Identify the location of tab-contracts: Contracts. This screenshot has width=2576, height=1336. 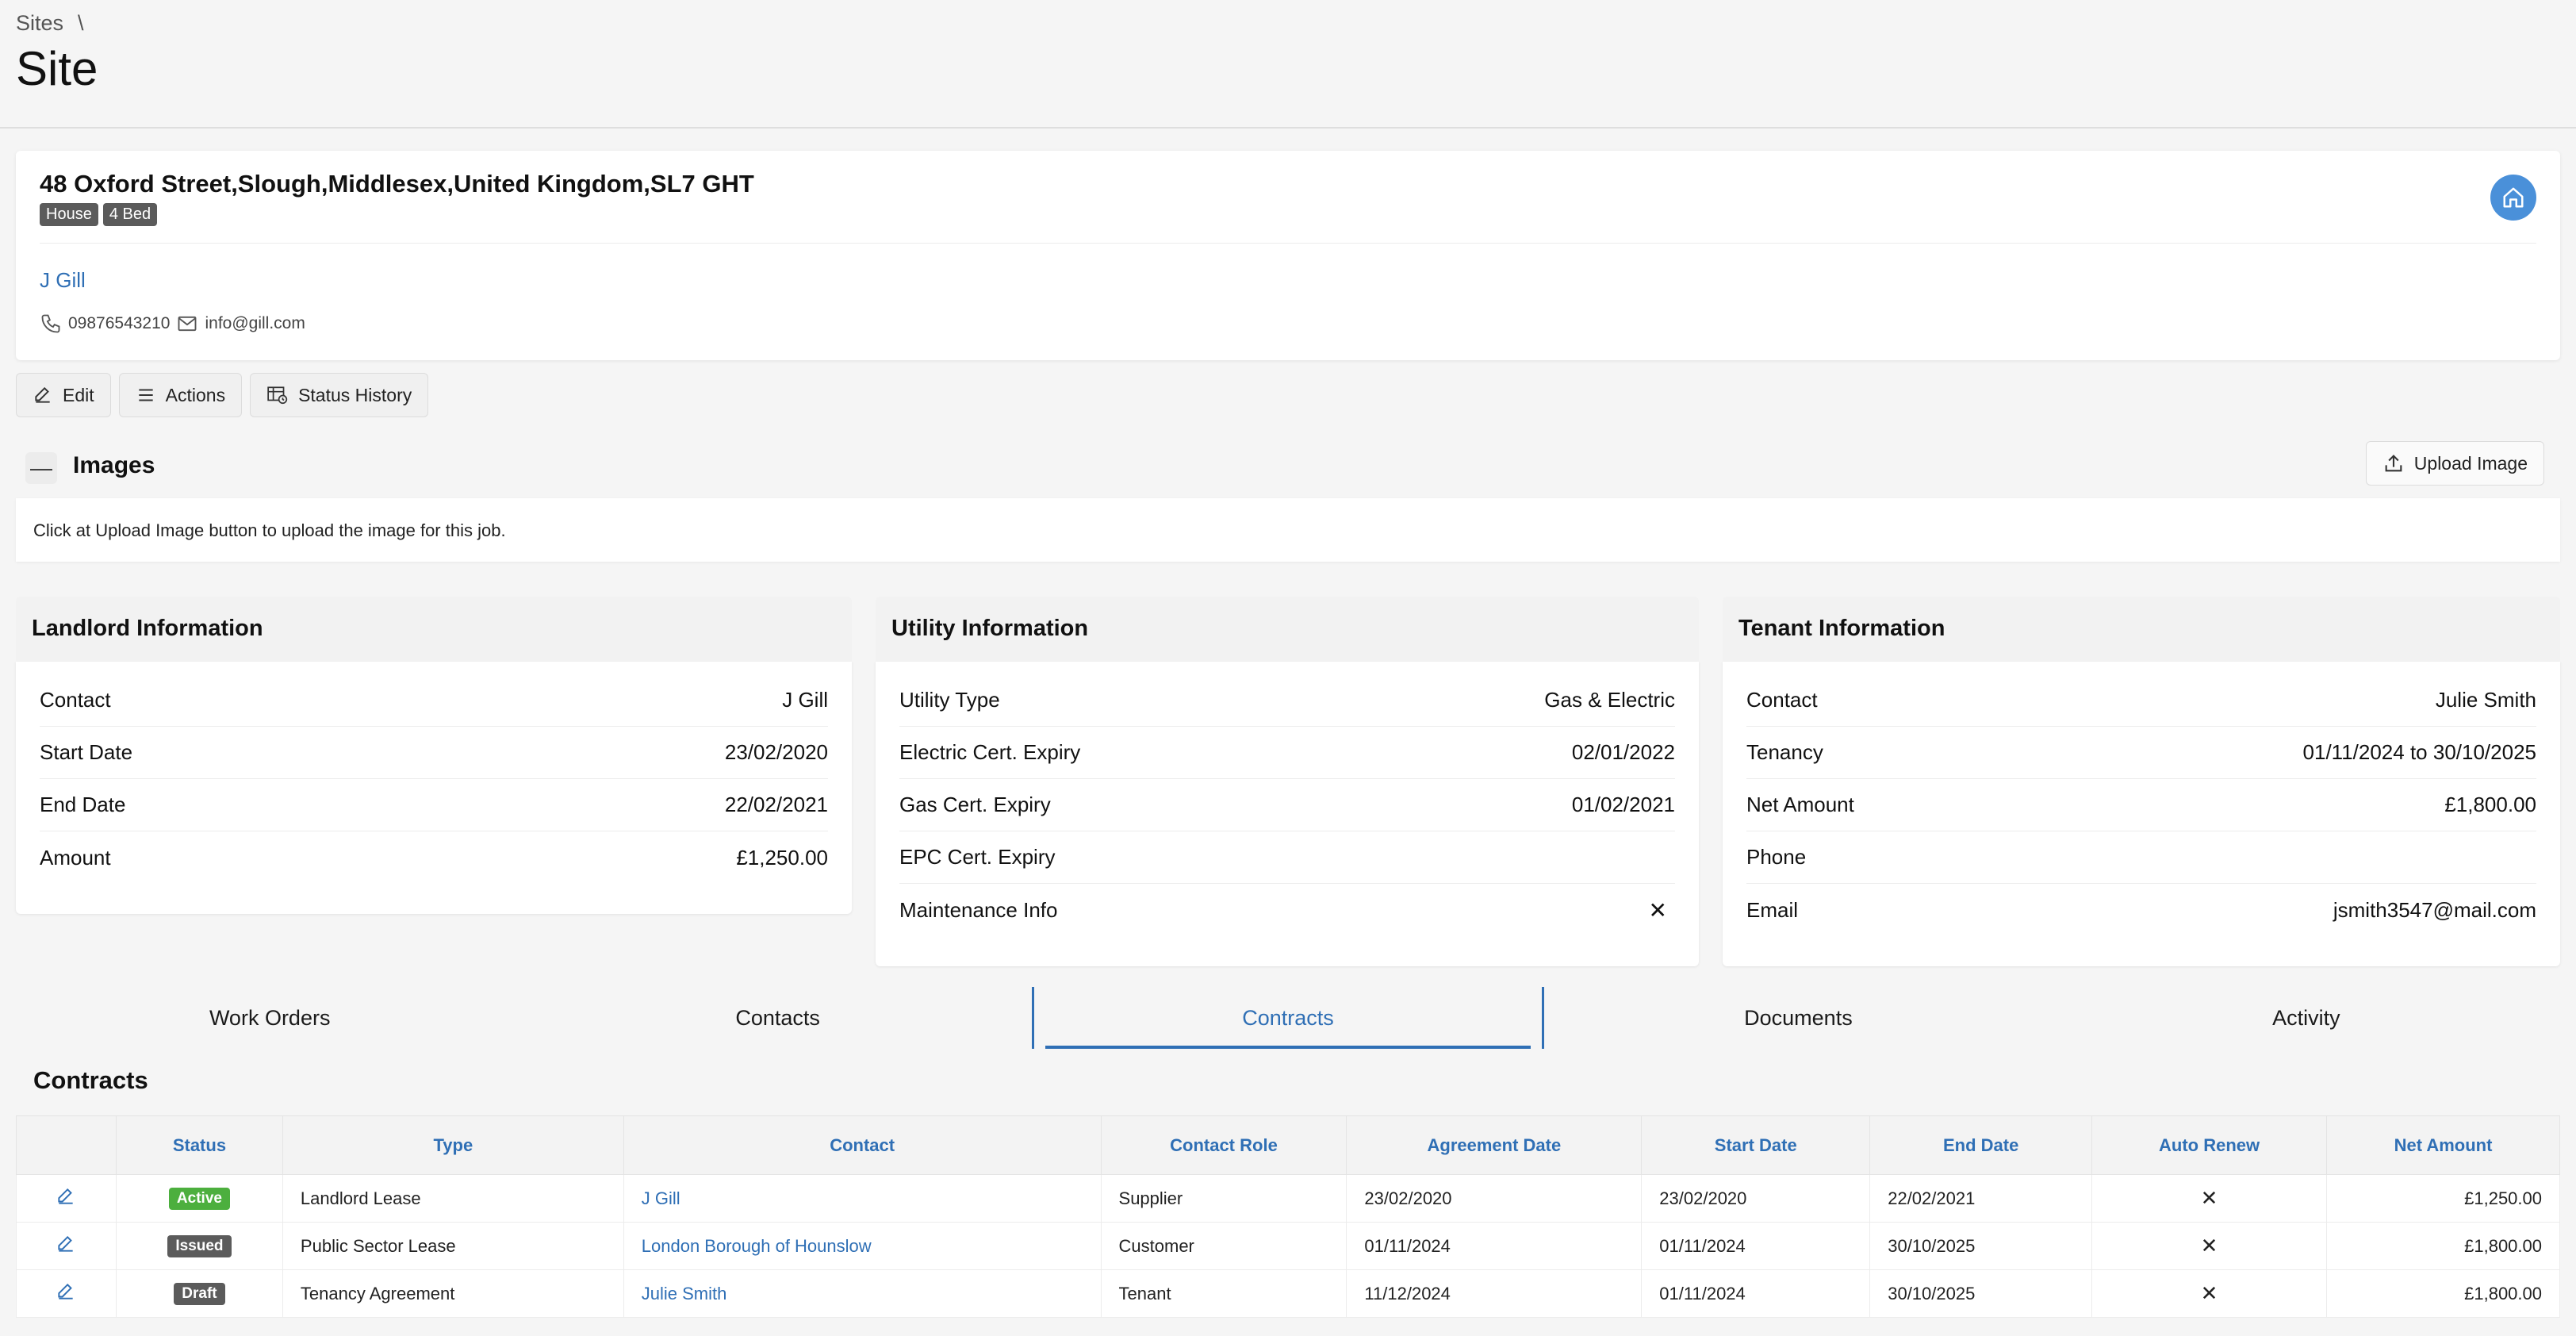
(1288, 1018).